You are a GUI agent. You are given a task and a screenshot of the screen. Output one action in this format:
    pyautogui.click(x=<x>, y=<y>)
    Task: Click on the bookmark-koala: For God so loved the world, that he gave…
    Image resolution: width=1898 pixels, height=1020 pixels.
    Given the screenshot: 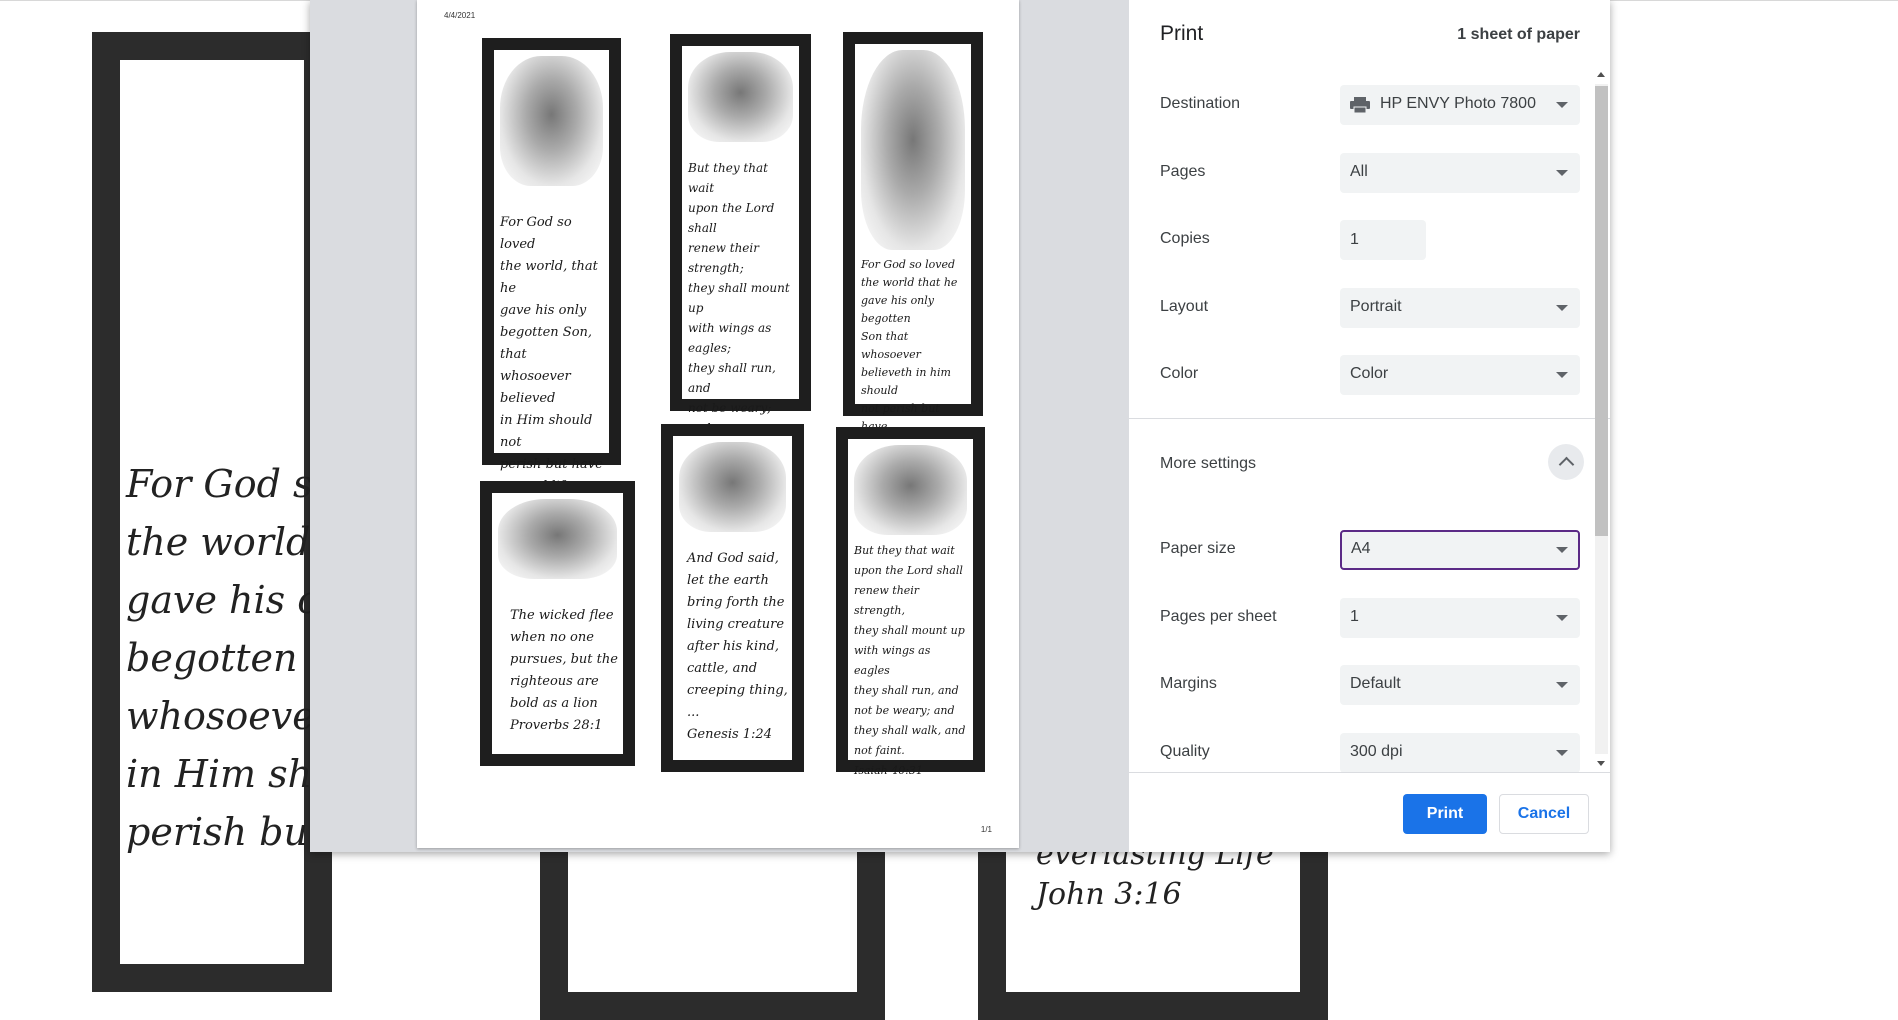 What is the action you would take?
    pyautogui.click(x=551, y=277)
    